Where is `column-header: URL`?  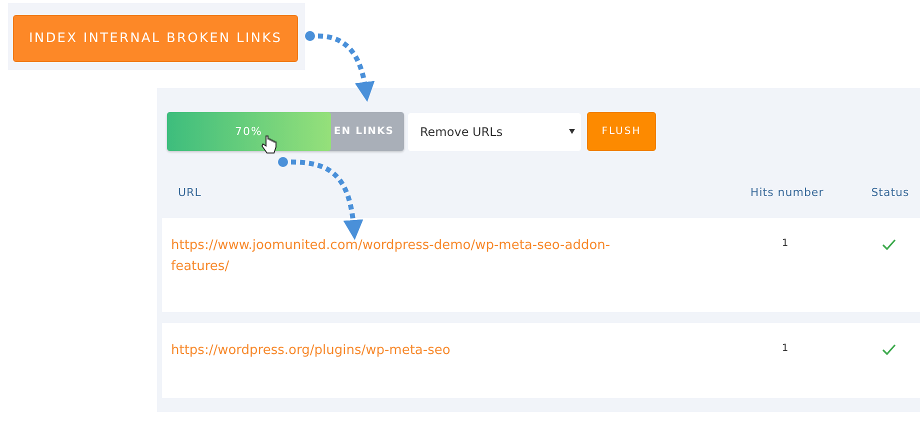 column-header: URL is located at coordinates (189, 192).